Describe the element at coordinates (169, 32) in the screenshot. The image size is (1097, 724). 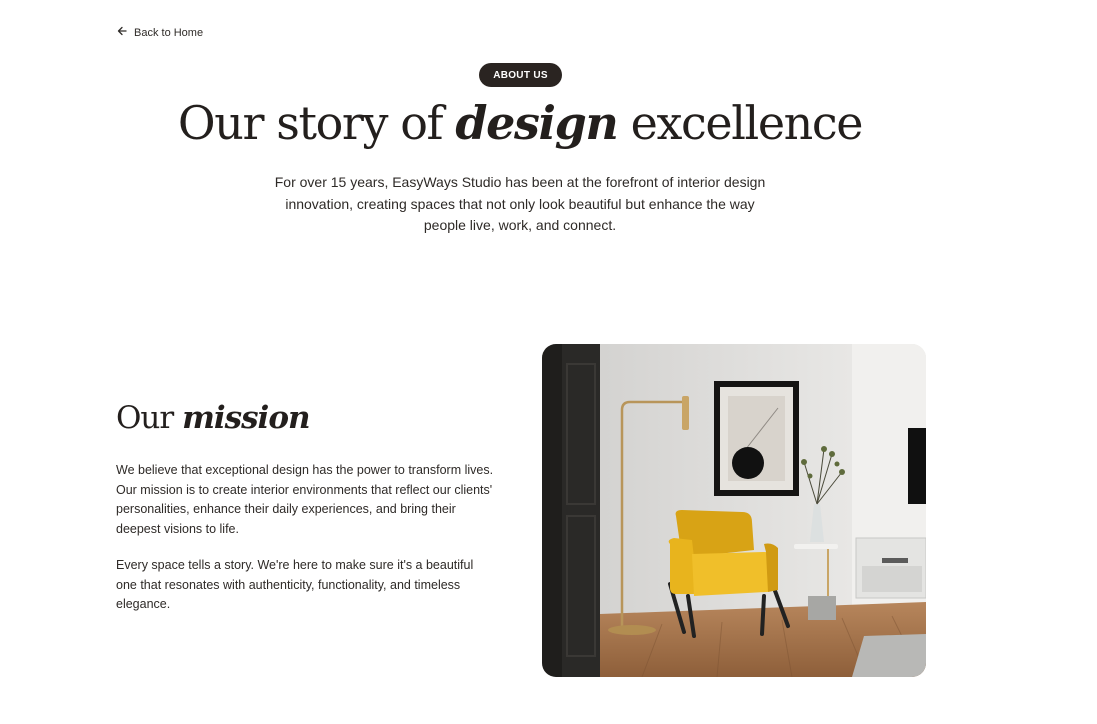
I see `back-to-home-label: Back to Home` at that location.